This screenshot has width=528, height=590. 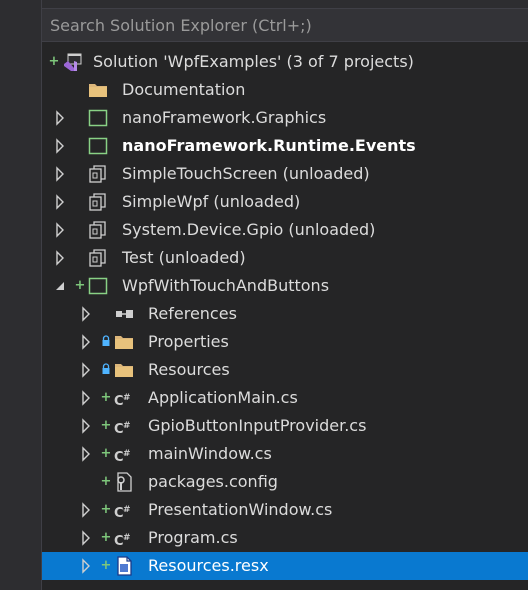 I want to click on tree-item: nanoFramework.Runtime.Events, so click(x=285, y=146).